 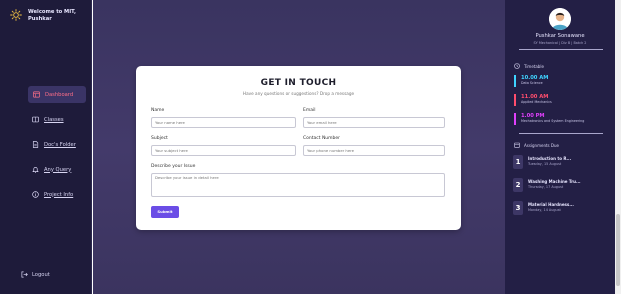 I want to click on assignments-heading-label: Assignments Due, so click(x=541, y=145).